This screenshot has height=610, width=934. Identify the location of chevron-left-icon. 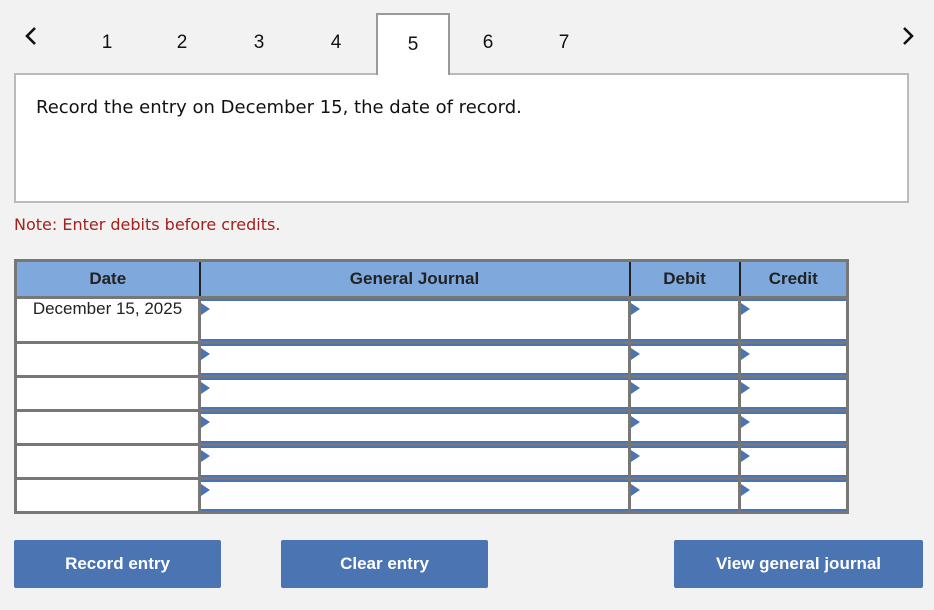
(30, 36).